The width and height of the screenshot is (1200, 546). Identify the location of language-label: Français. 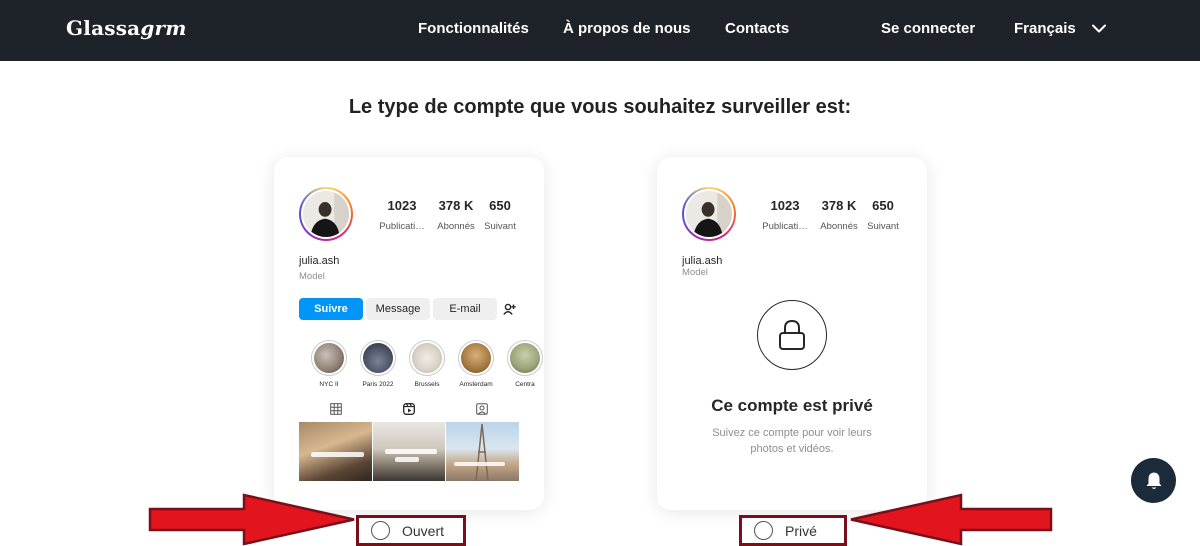
(1045, 28).